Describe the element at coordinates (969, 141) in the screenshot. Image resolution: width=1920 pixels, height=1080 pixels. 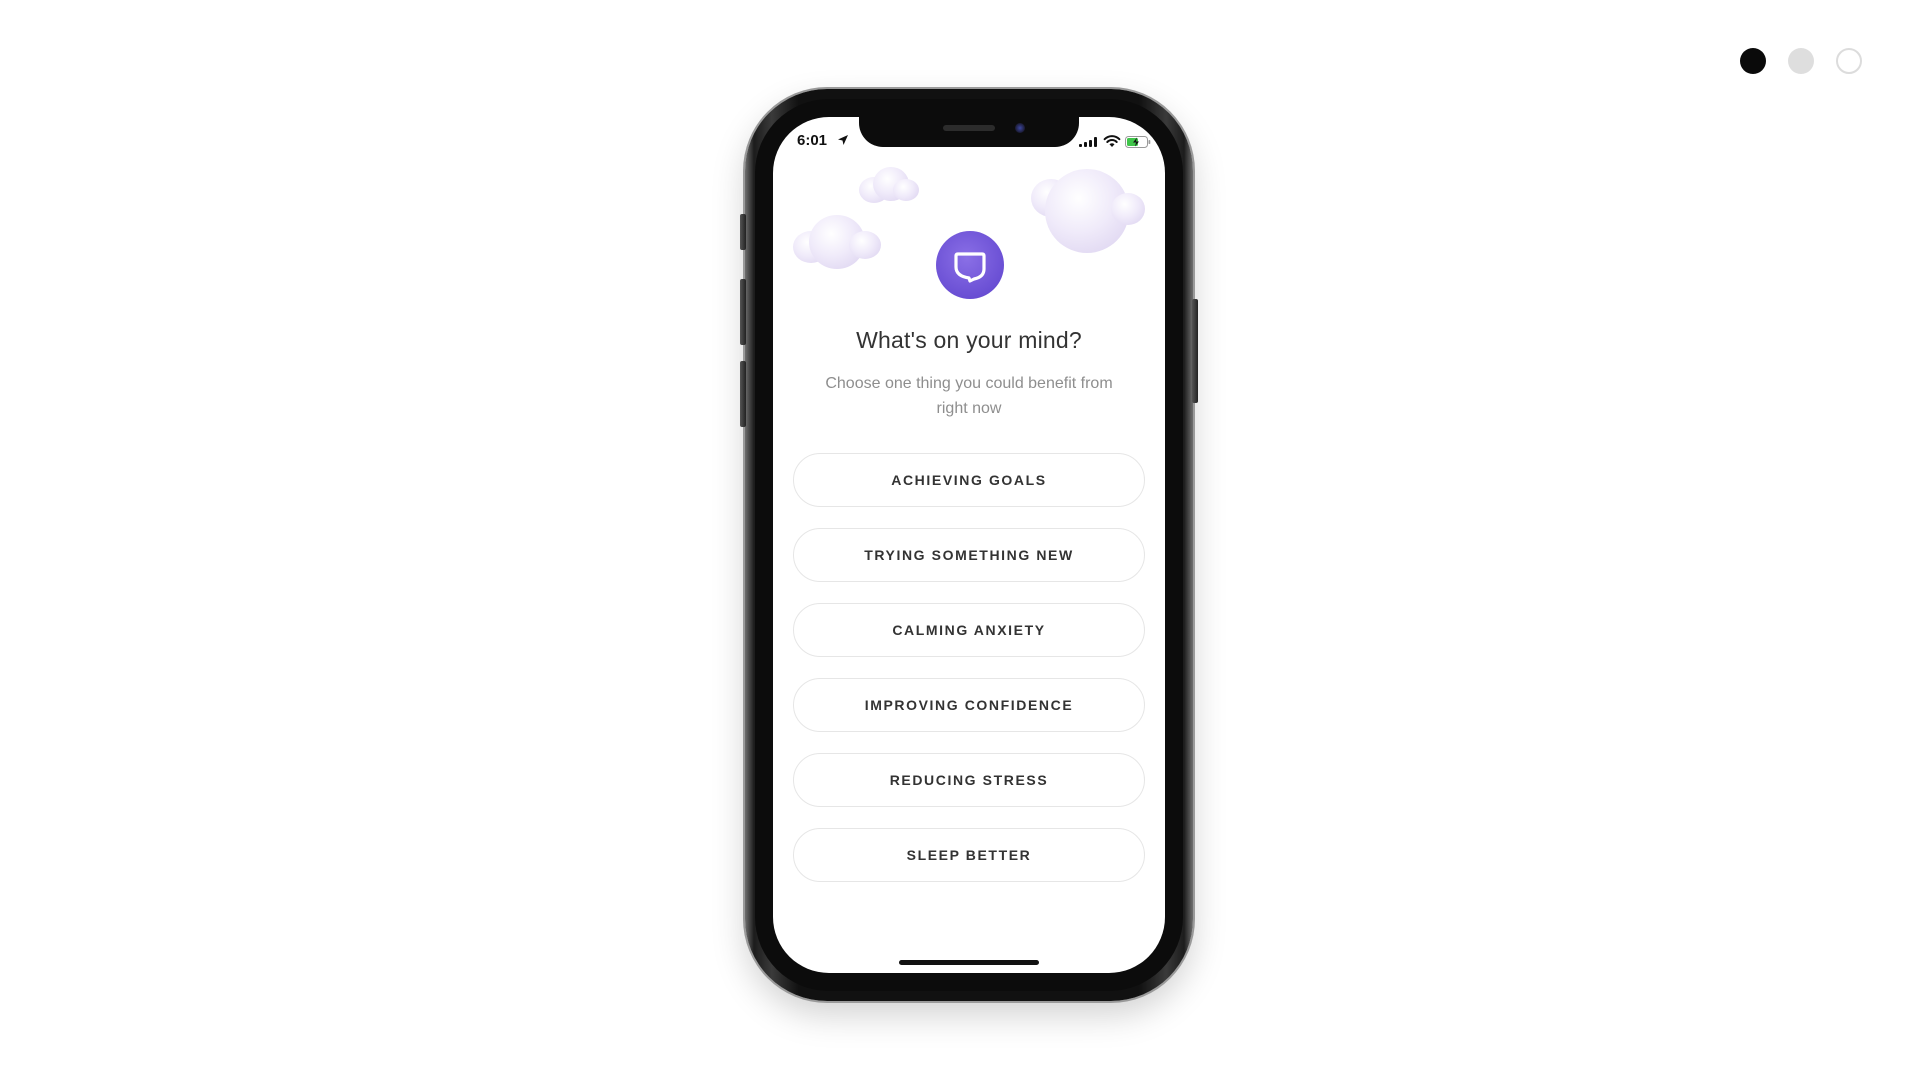
I see `status-bar: 6:01` at that location.